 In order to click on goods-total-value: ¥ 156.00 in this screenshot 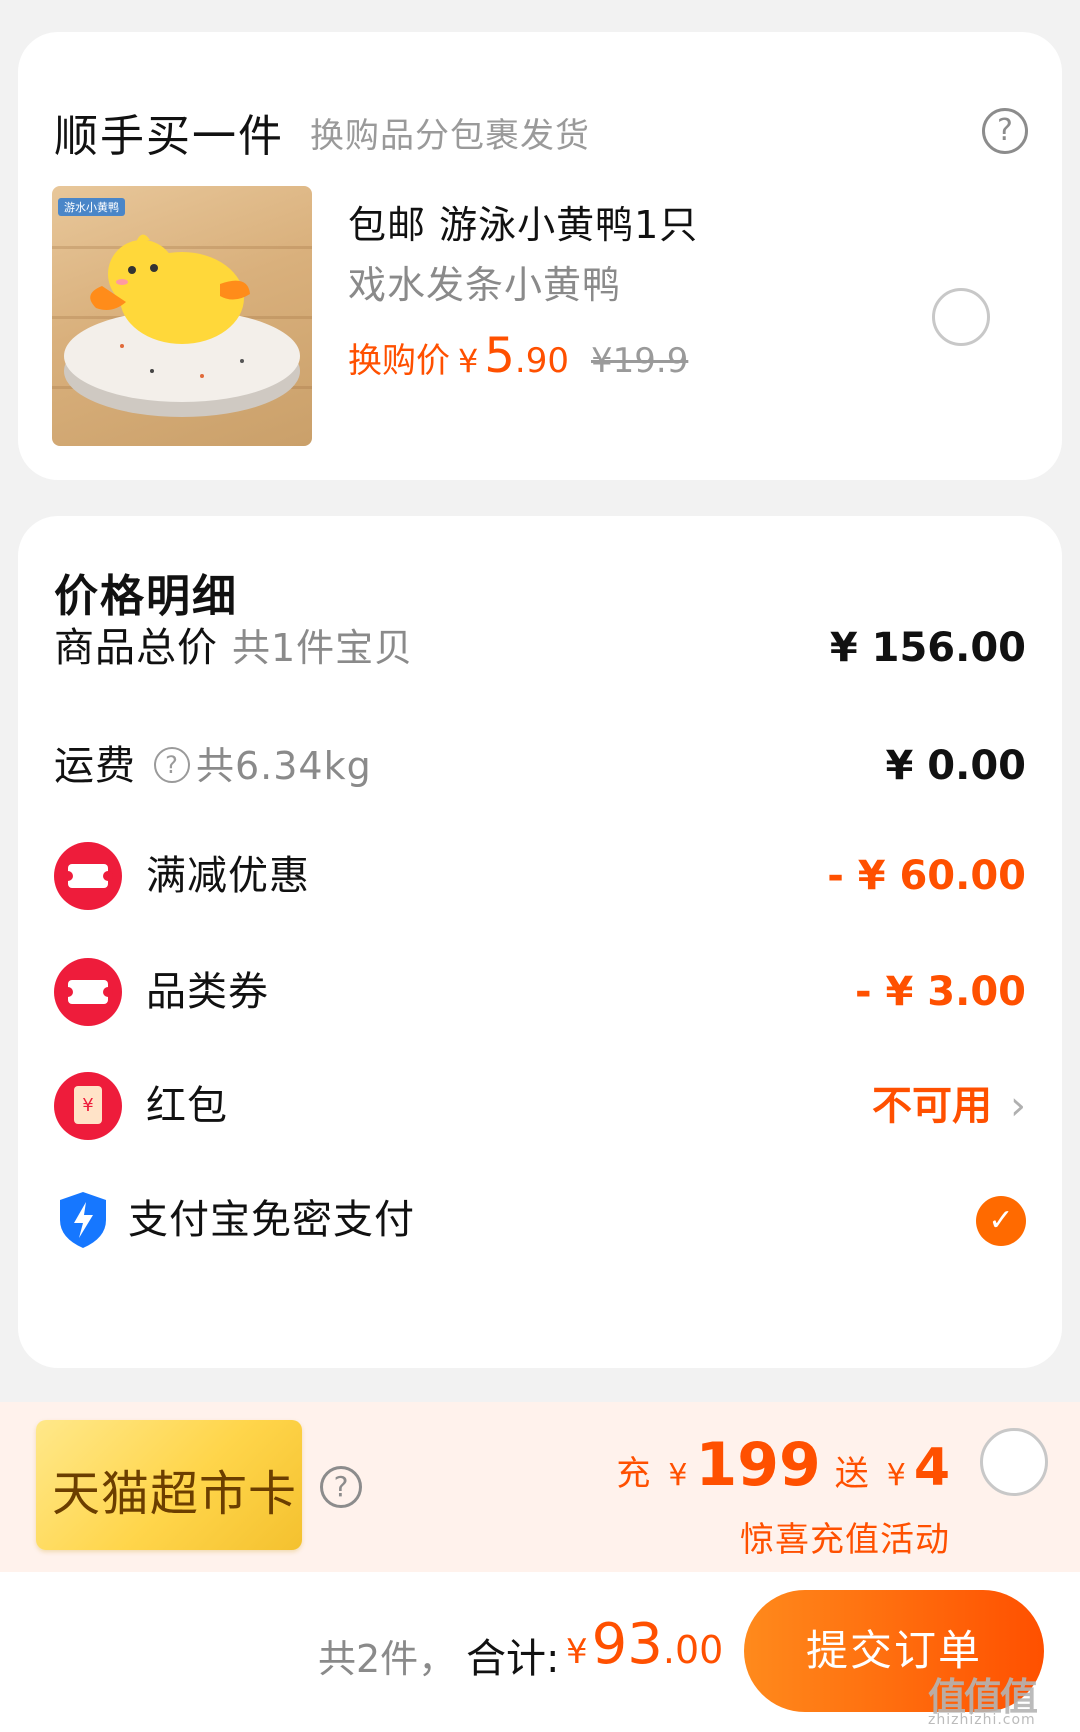, I will do `click(927, 648)`.